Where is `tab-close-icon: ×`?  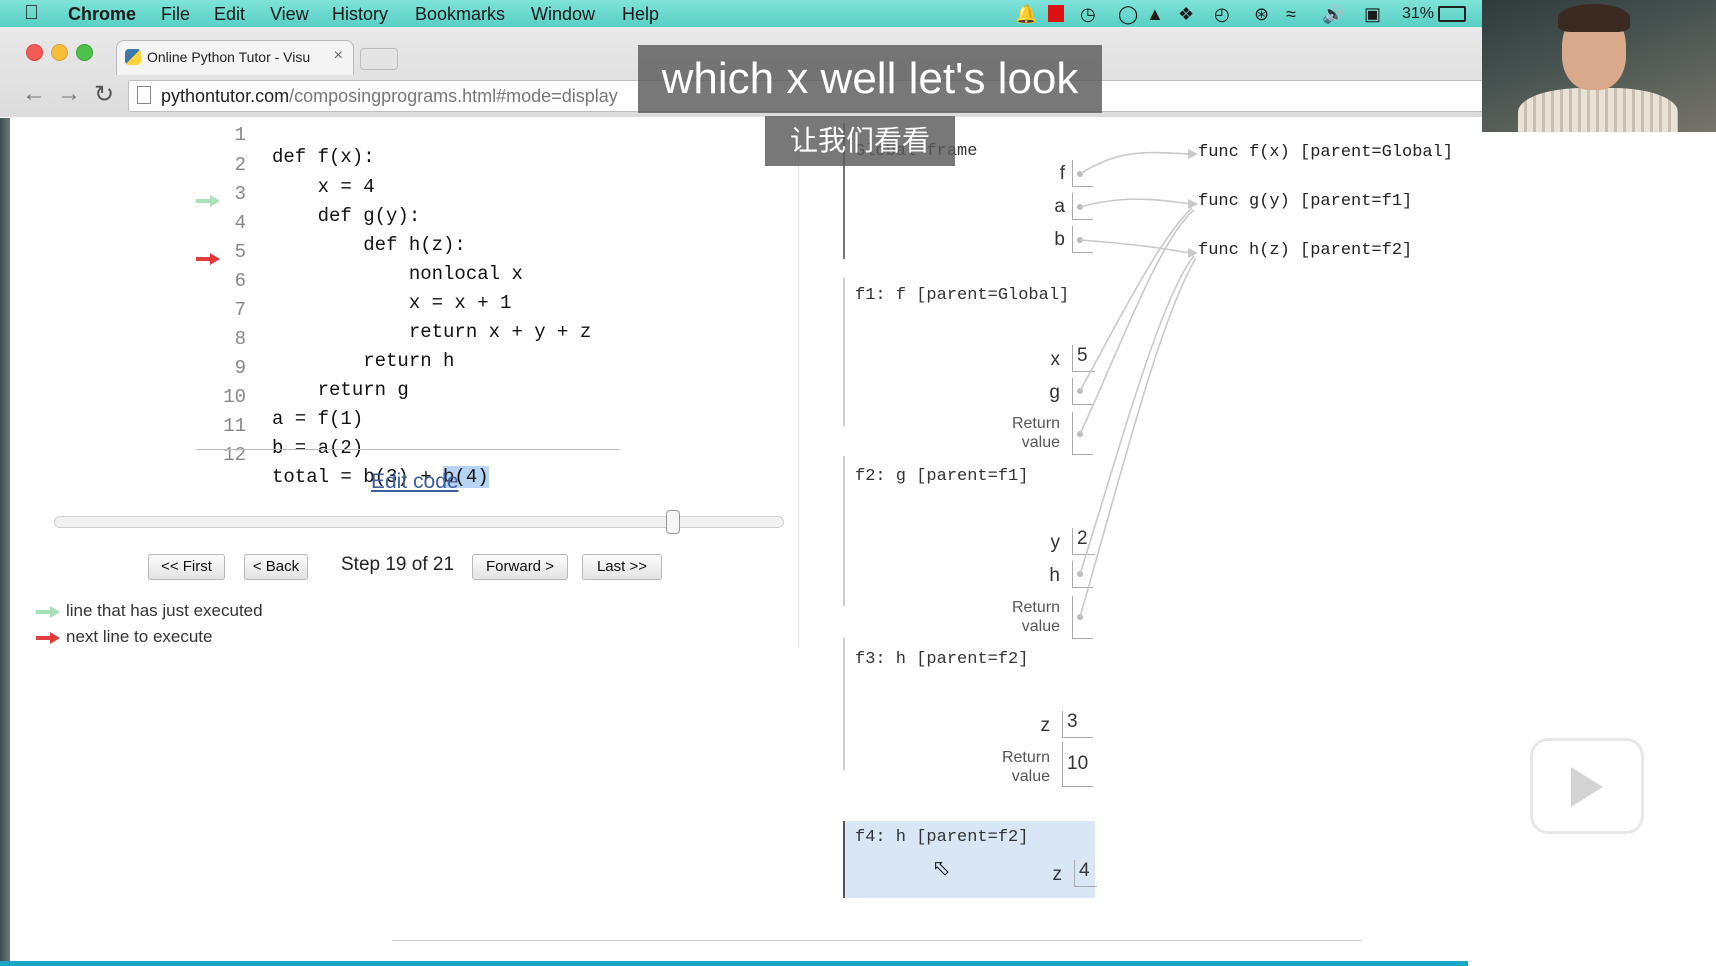 tab-close-icon: × is located at coordinates (338, 56).